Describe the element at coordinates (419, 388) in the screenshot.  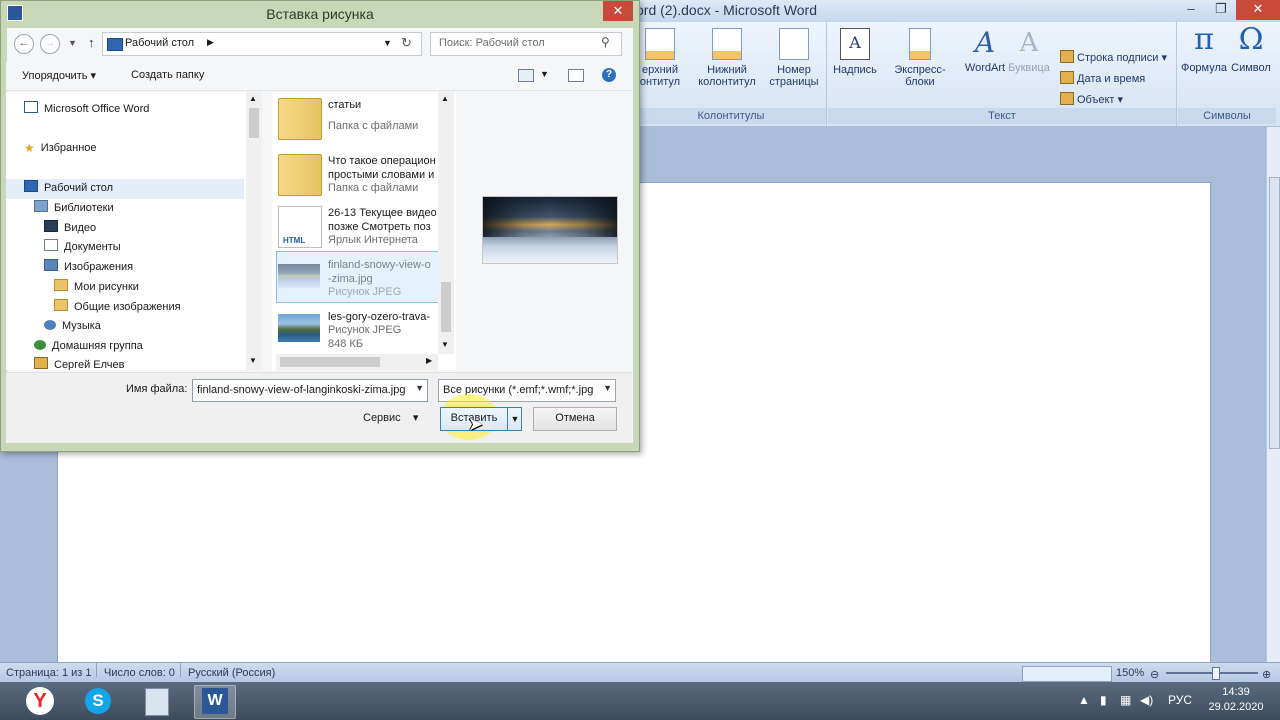
I see `filename-dropdown-icon: ▼` at that location.